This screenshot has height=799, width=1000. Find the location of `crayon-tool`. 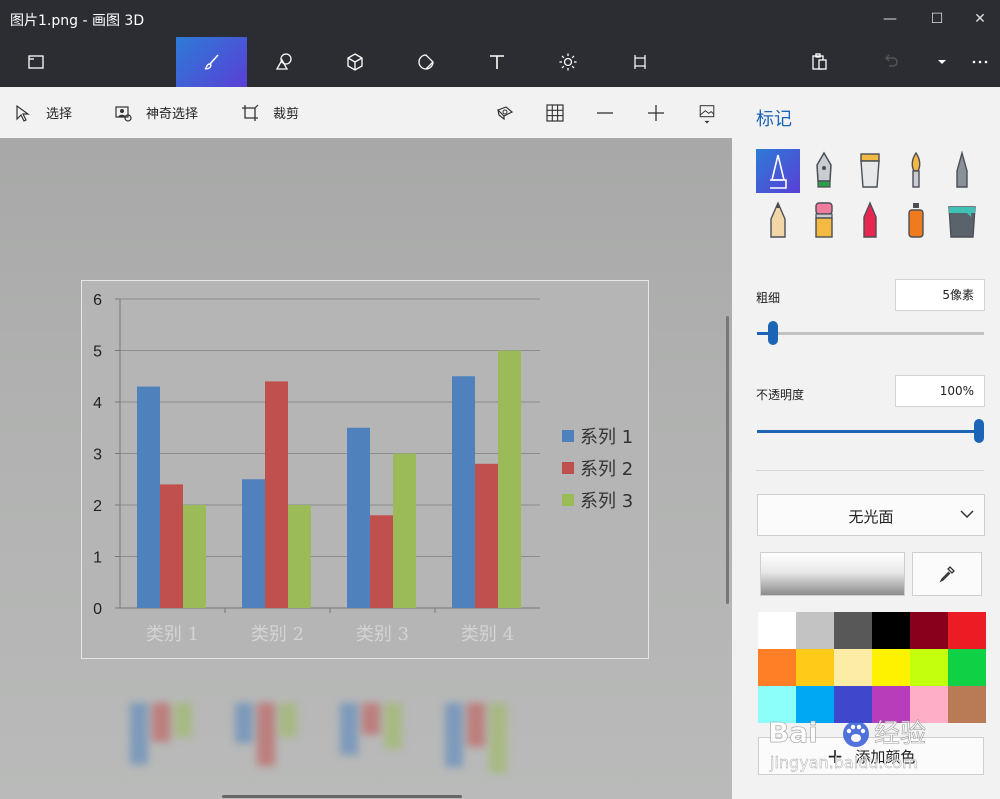

crayon-tool is located at coordinates (870, 221).